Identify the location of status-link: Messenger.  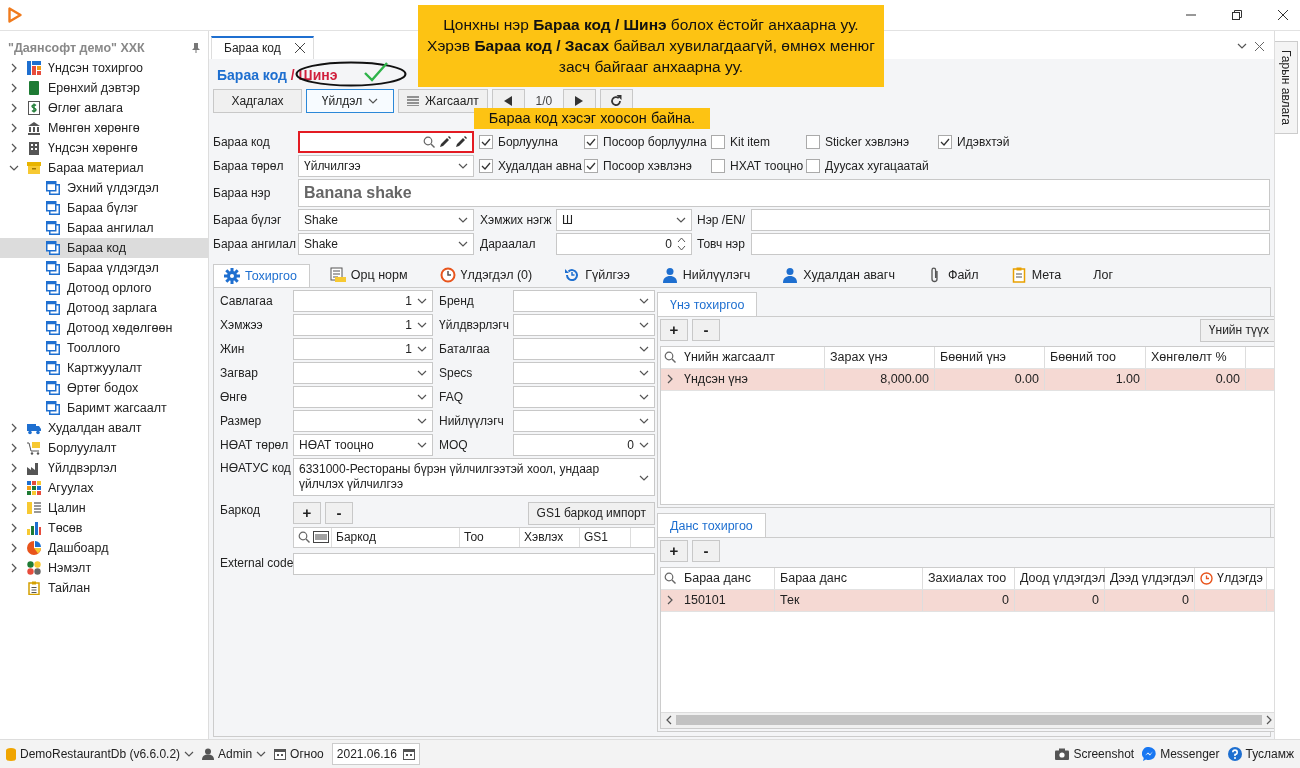
(1181, 754).